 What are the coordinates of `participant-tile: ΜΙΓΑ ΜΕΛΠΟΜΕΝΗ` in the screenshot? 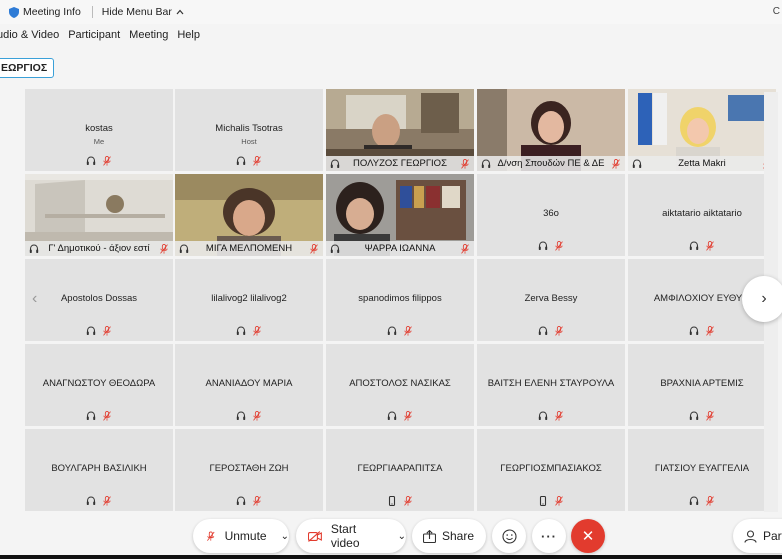 It's located at (249, 215).